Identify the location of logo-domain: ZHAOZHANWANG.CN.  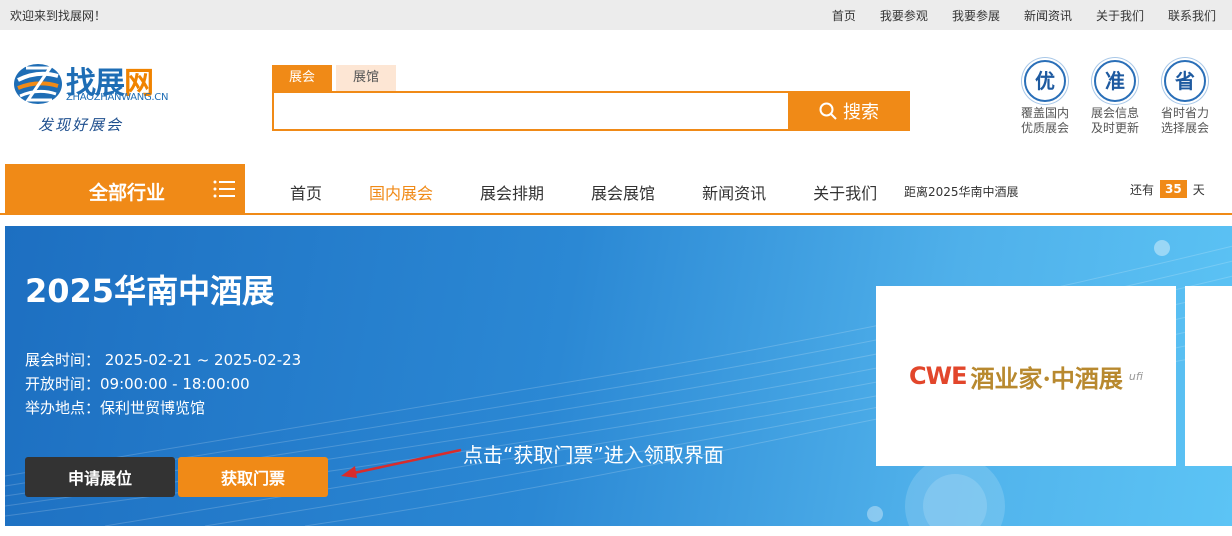
(117, 97).